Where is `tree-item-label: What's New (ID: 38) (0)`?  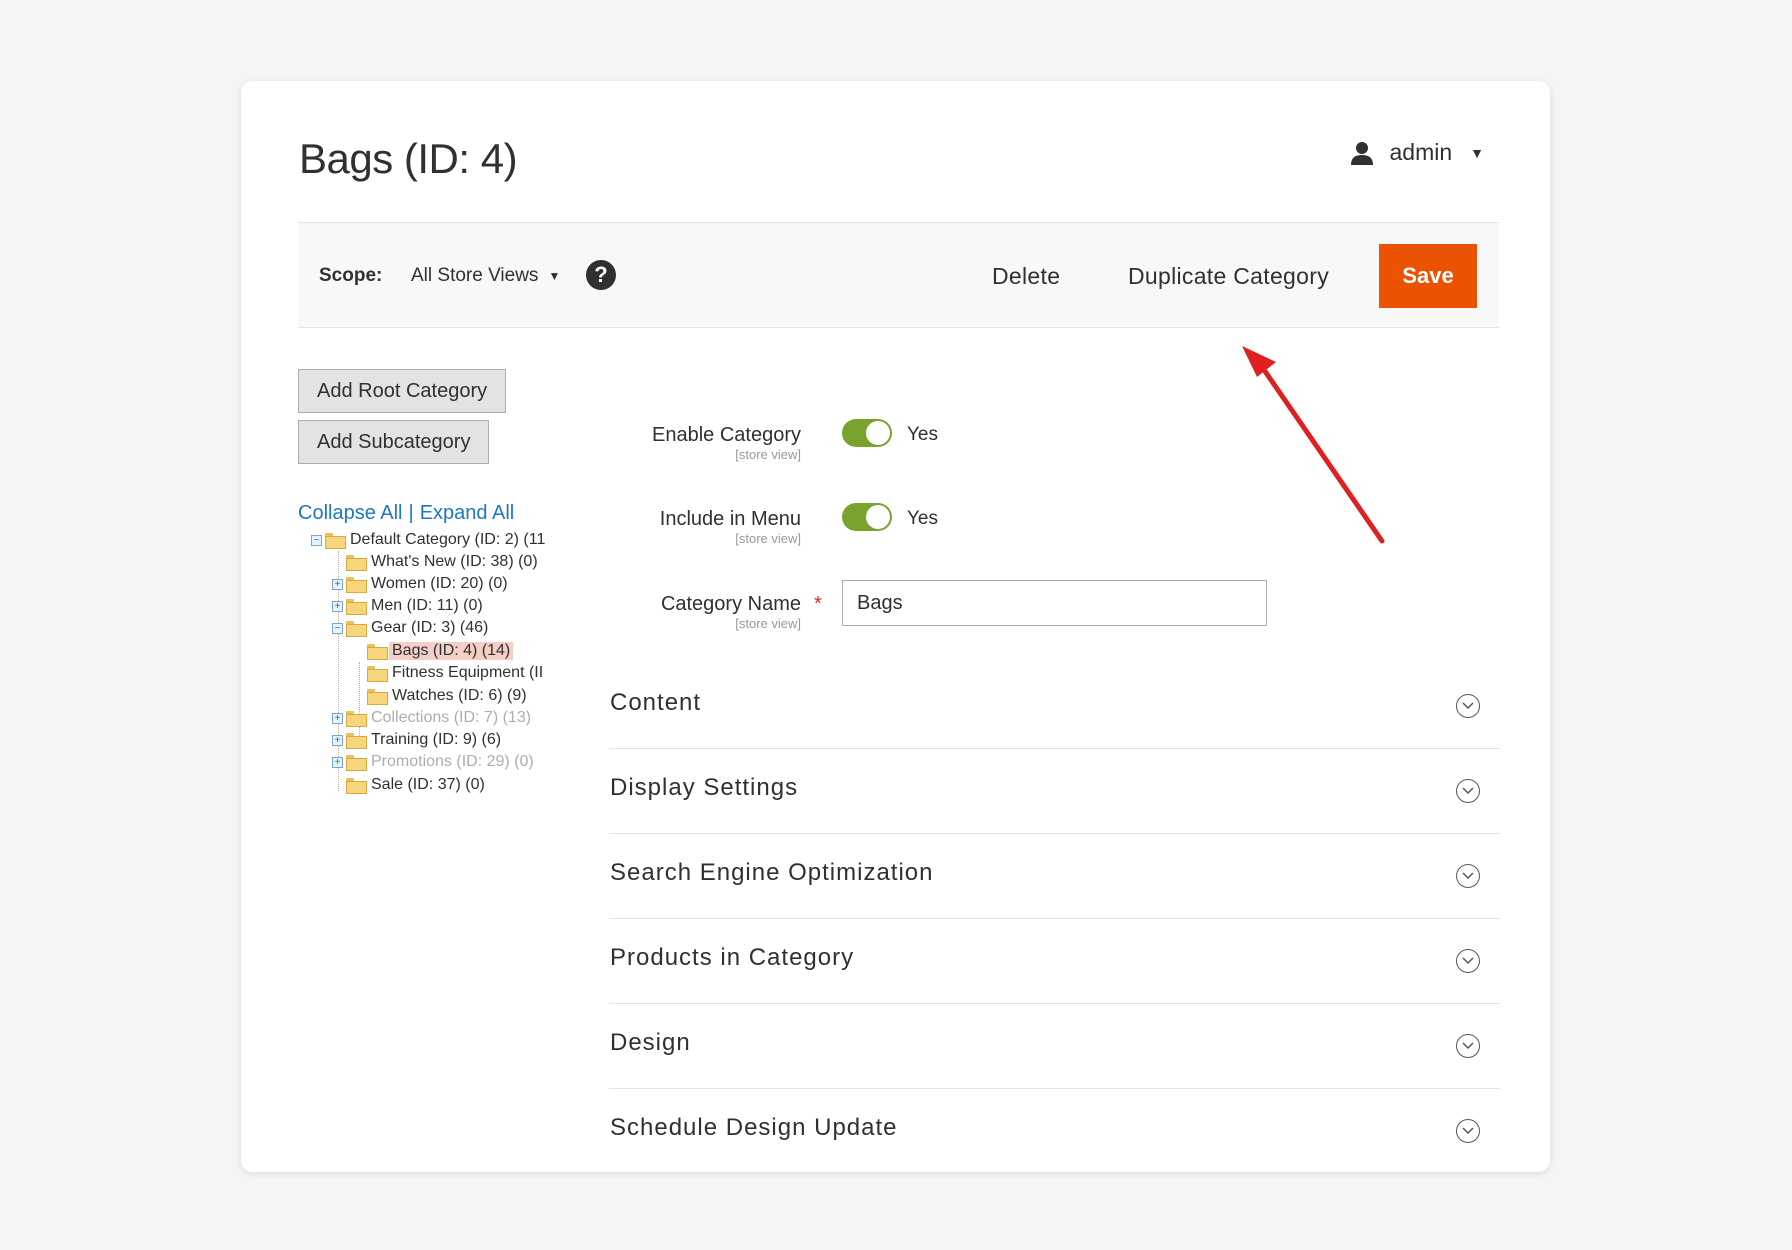 tree-item-label: What's New (ID: 38) (0) is located at coordinates (454, 562).